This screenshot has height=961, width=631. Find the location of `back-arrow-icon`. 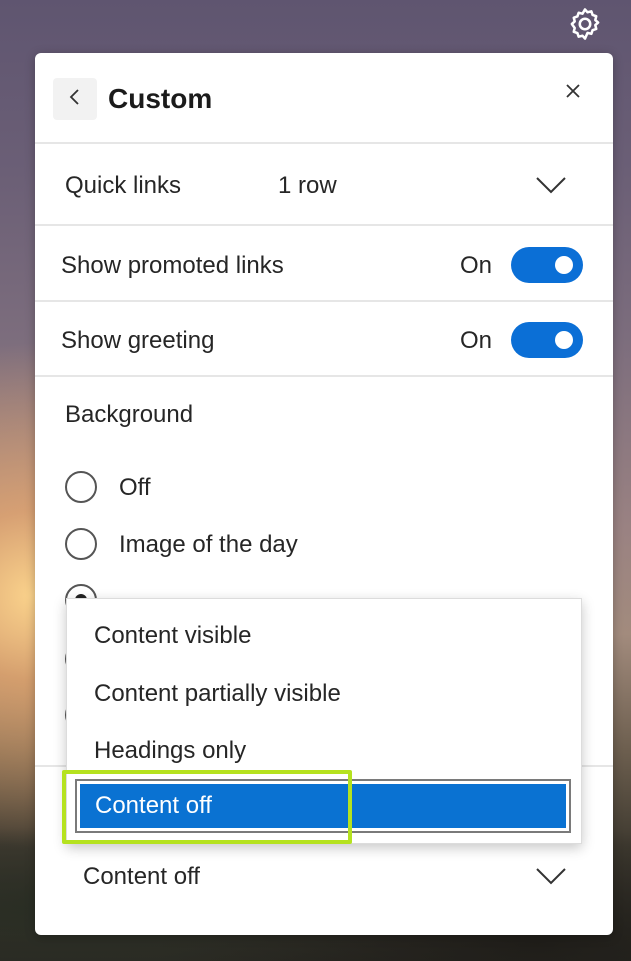

back-arrow-icon is located at coordinates (75, 99).